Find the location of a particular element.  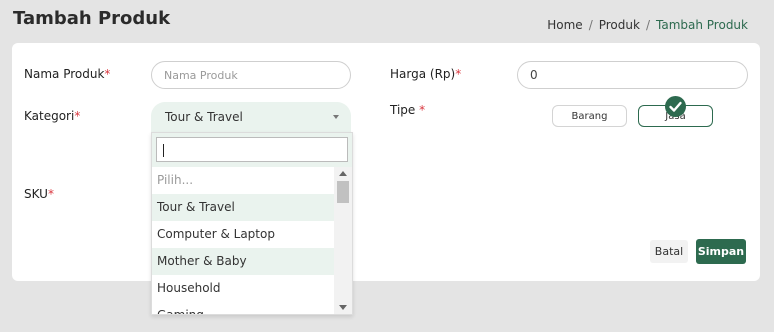

text-cursor is located at coordinates (163, 150).